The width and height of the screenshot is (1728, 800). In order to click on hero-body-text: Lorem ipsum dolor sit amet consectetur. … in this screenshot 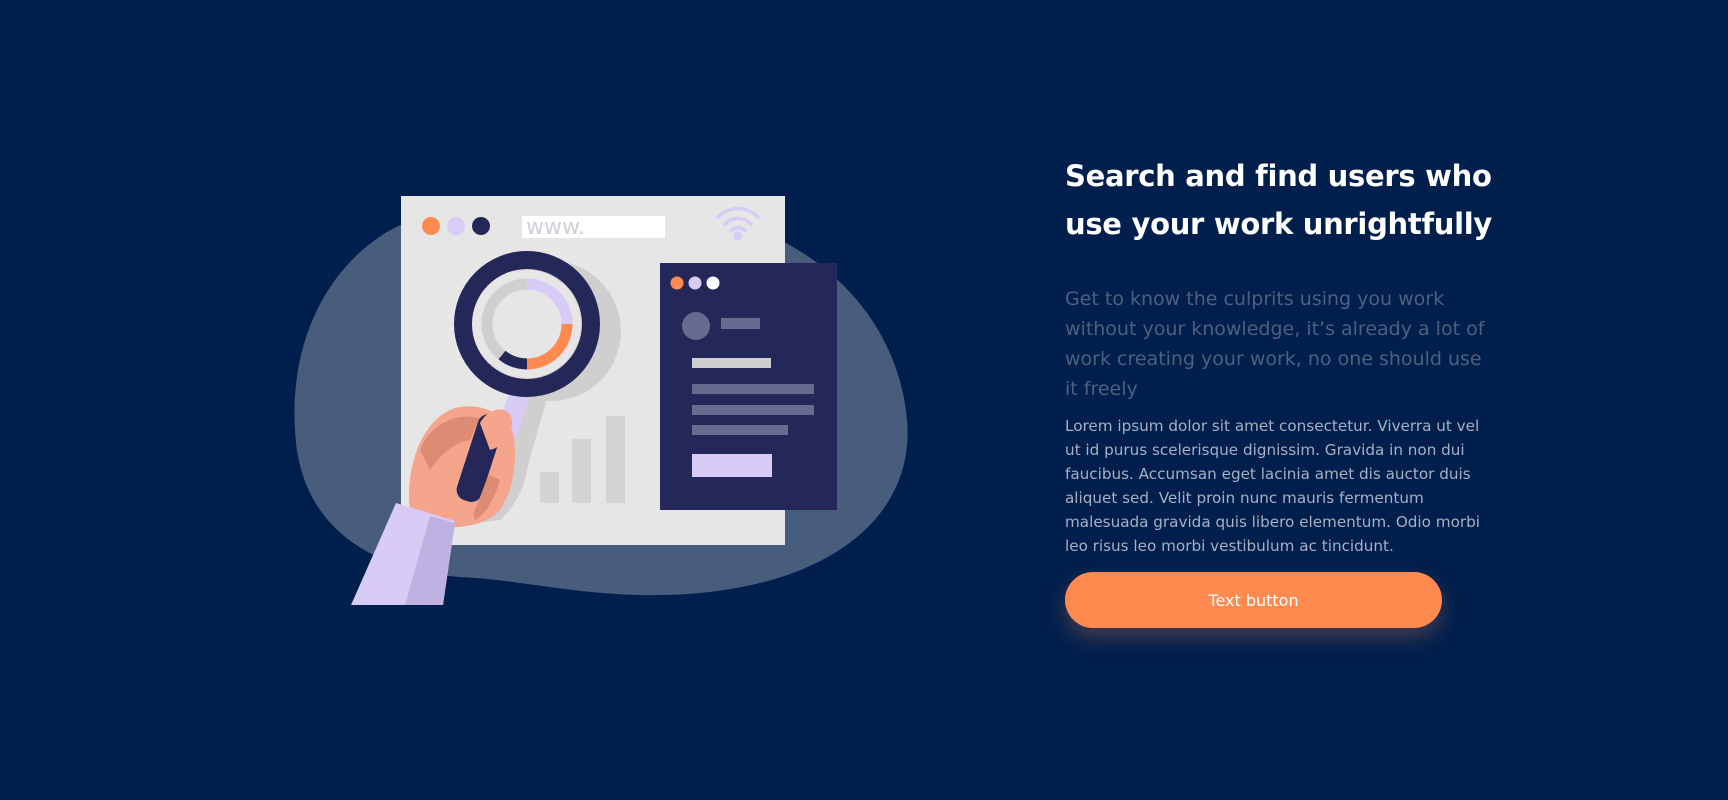, I will do `click(1272, 486)`.